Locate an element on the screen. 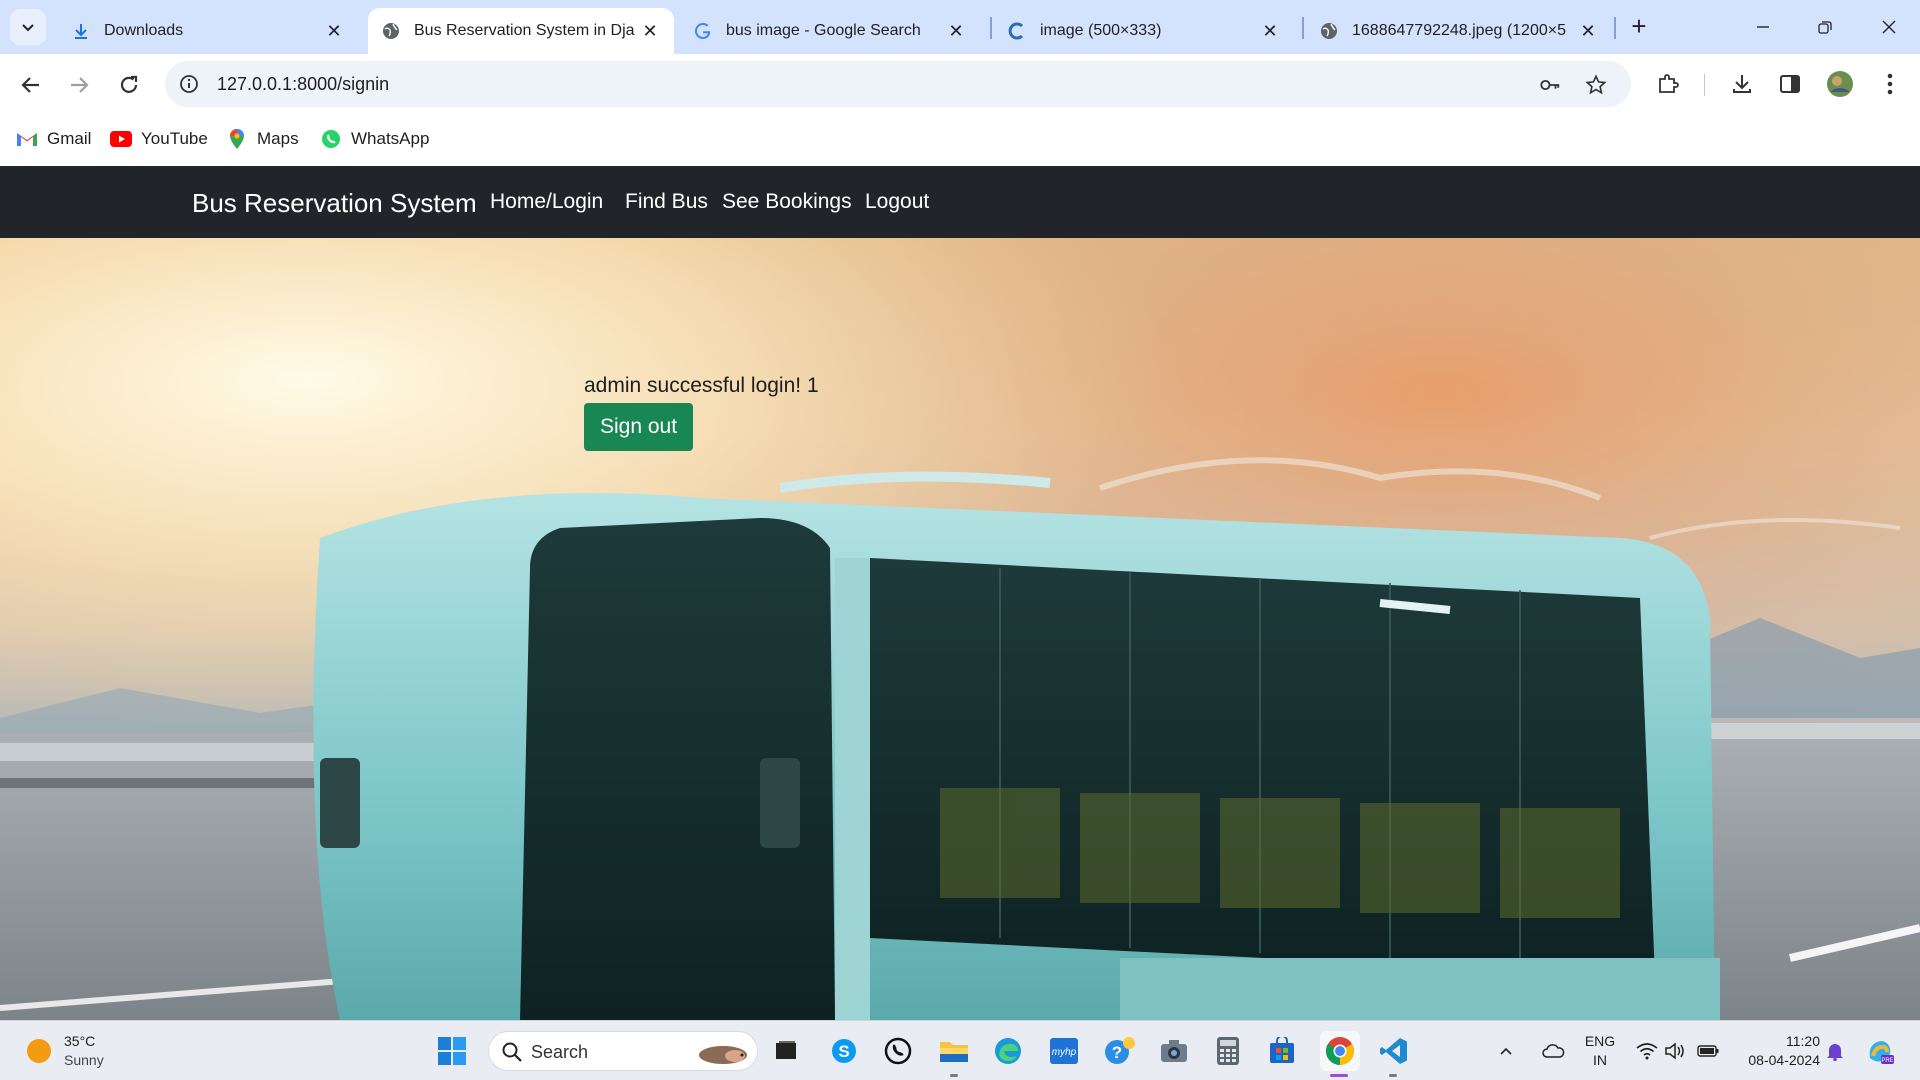 The width and height of the screenshot is (1920, 1080). whatsapp-icon is located at coordinates (898, 1051).